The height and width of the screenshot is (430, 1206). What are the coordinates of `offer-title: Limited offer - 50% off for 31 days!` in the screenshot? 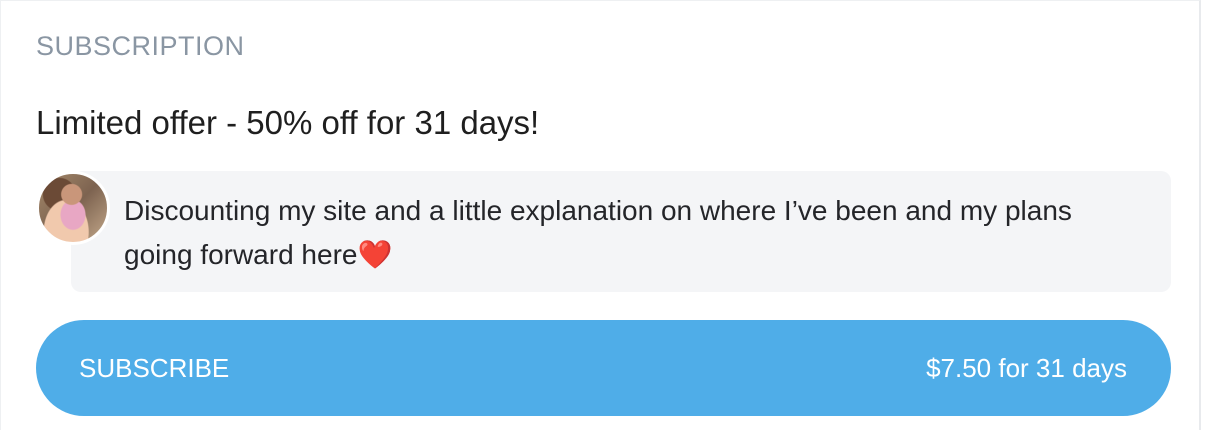 It's located at (288, 122).